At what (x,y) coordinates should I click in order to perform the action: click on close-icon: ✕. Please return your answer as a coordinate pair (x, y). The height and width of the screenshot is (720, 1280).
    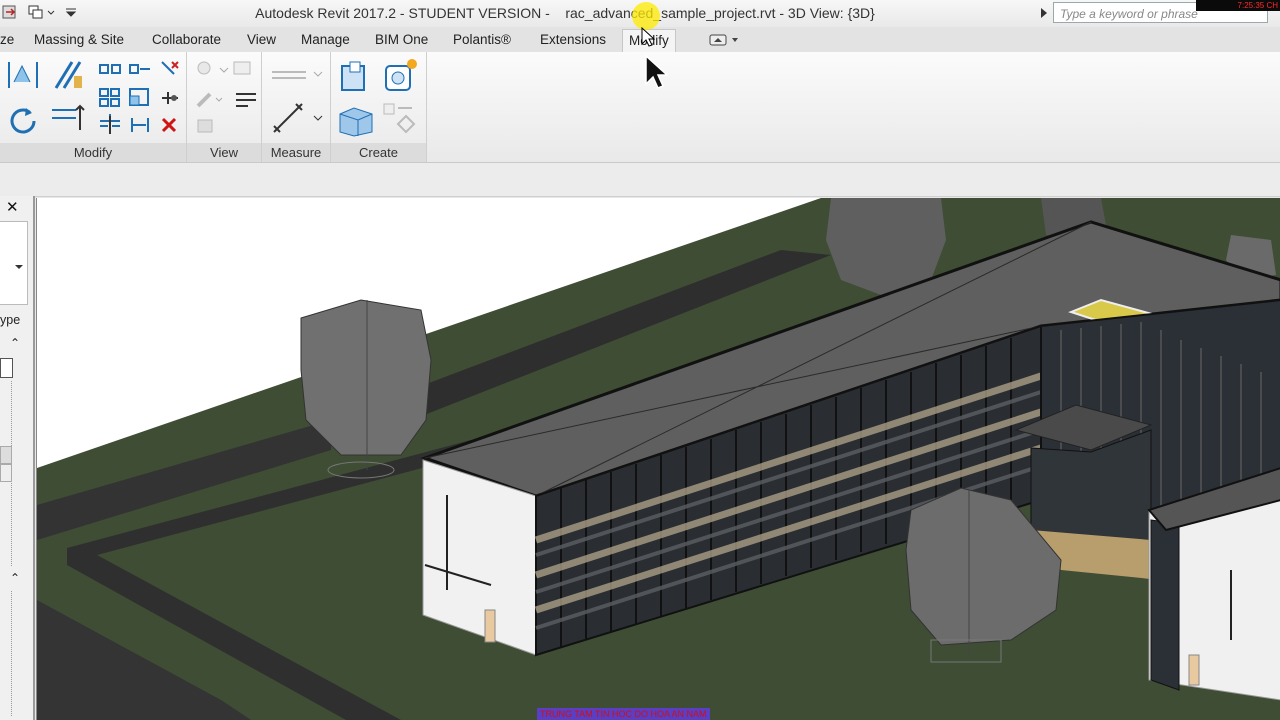
    Looking at the image, I should click on (12, 207).